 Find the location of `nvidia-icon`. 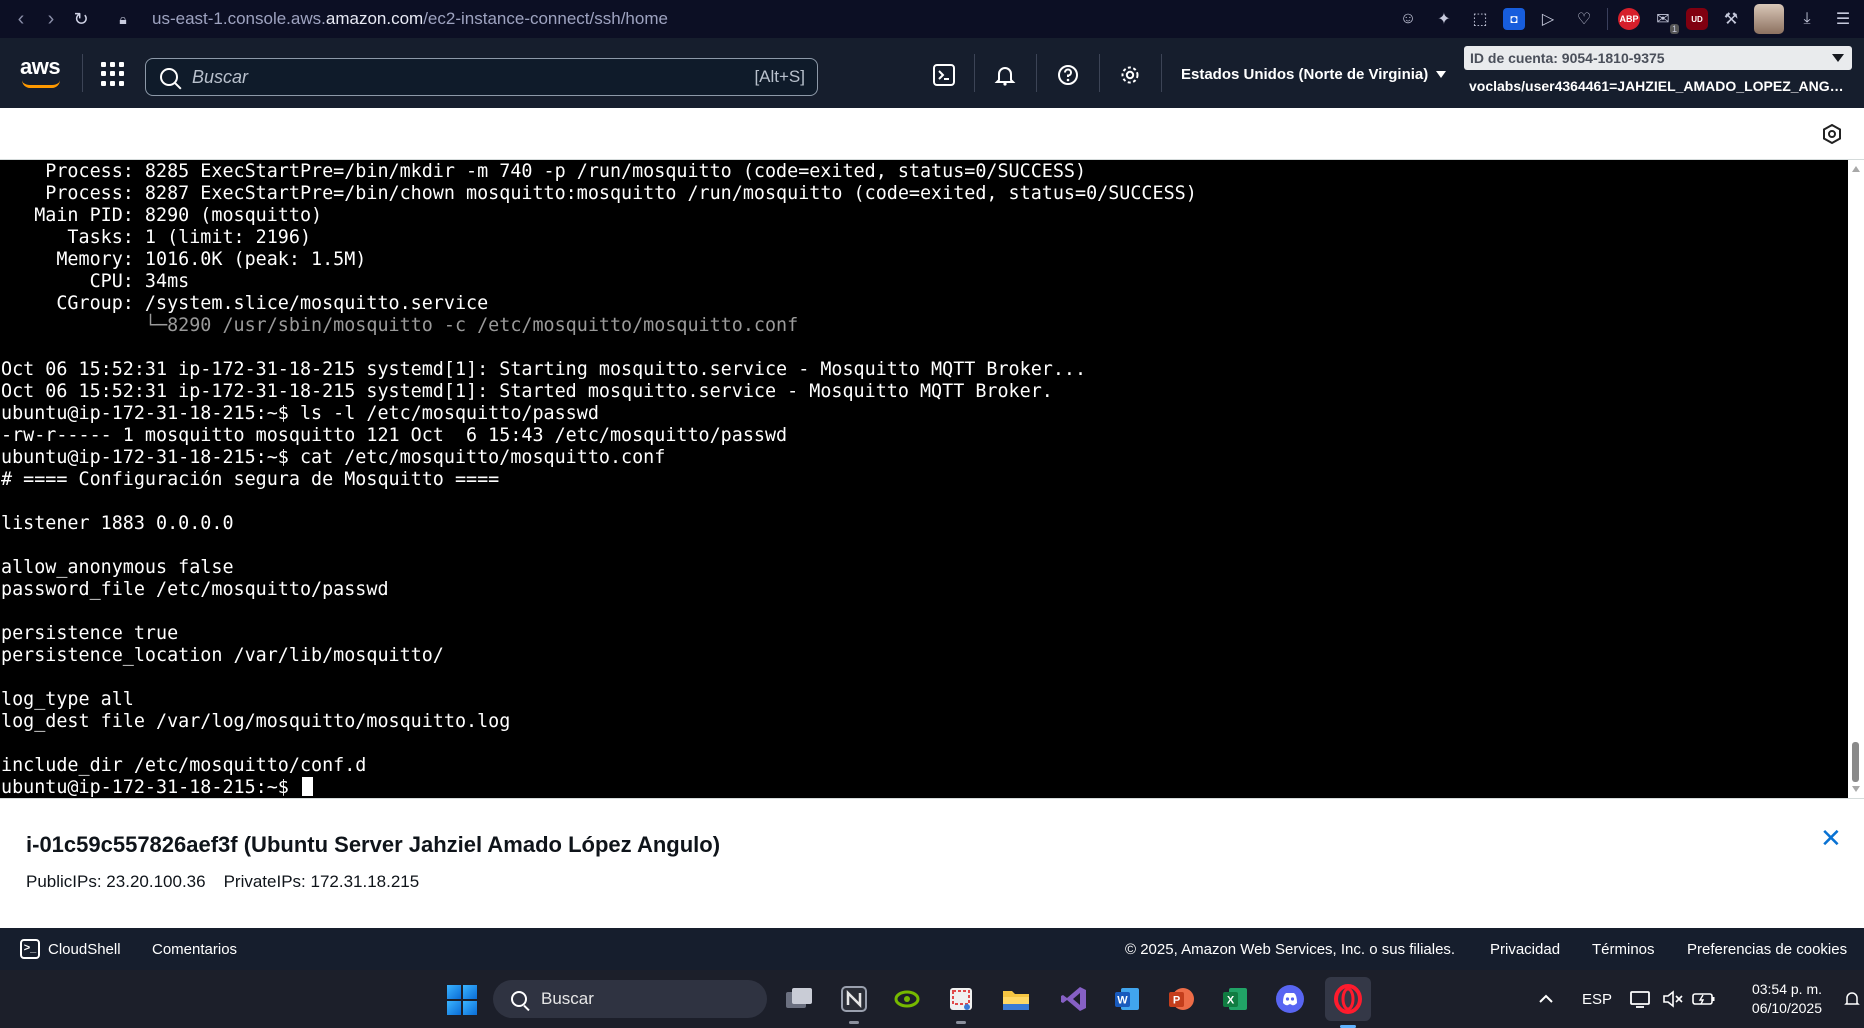

nvidia-icon is located at coordinates (907, 999).